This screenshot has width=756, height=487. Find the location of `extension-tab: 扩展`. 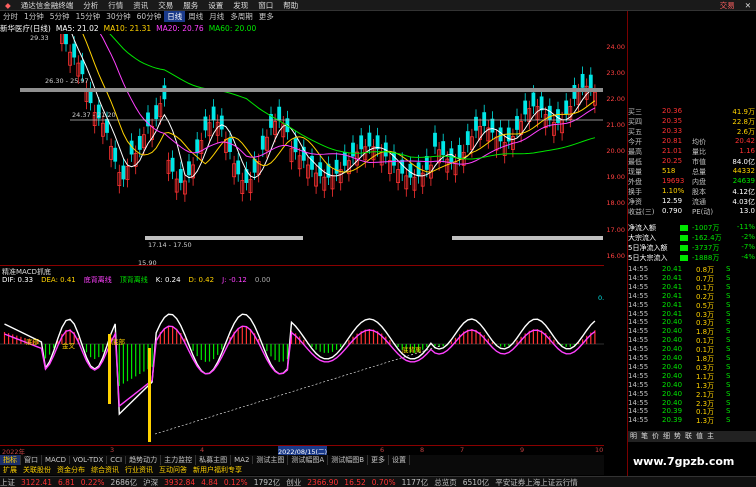

extension-tab: 扩展 is located at coordinates (10, 470).